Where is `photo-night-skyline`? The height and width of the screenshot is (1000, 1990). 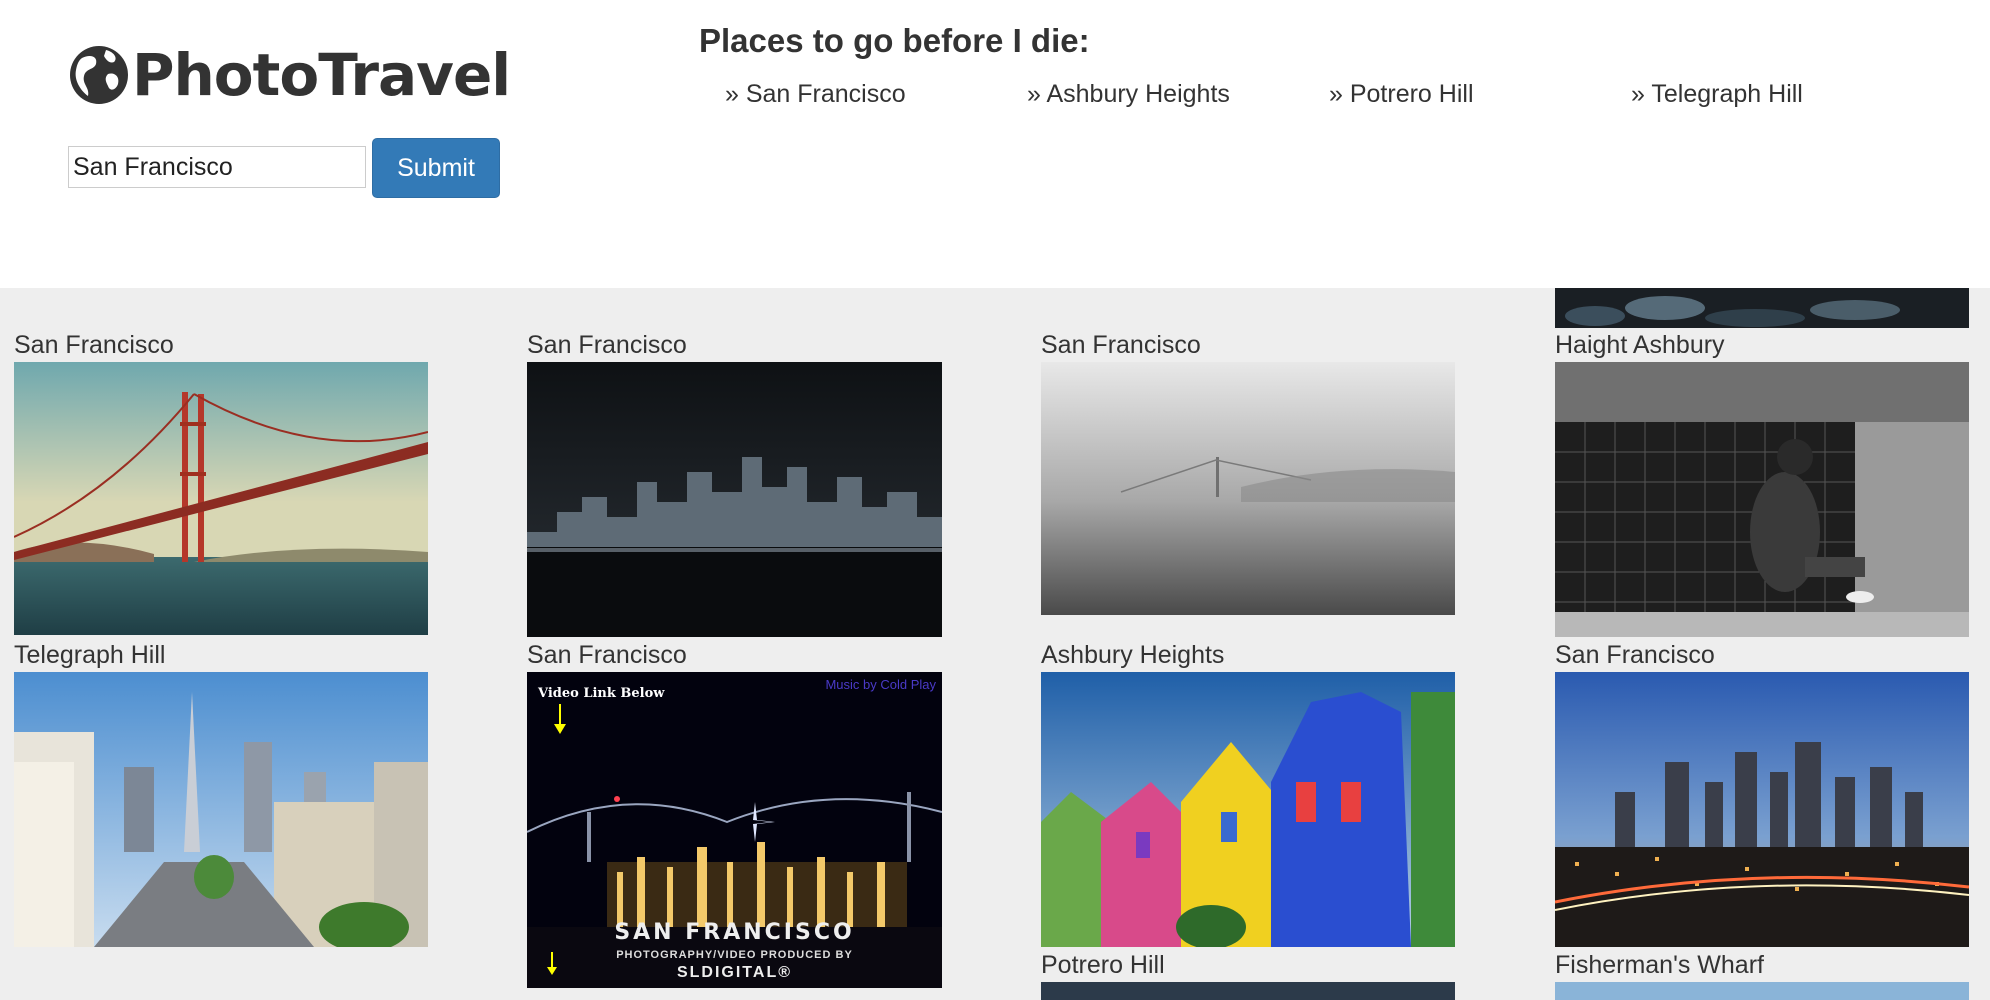 photo-night-skyline is located at coordinates (734, 499).